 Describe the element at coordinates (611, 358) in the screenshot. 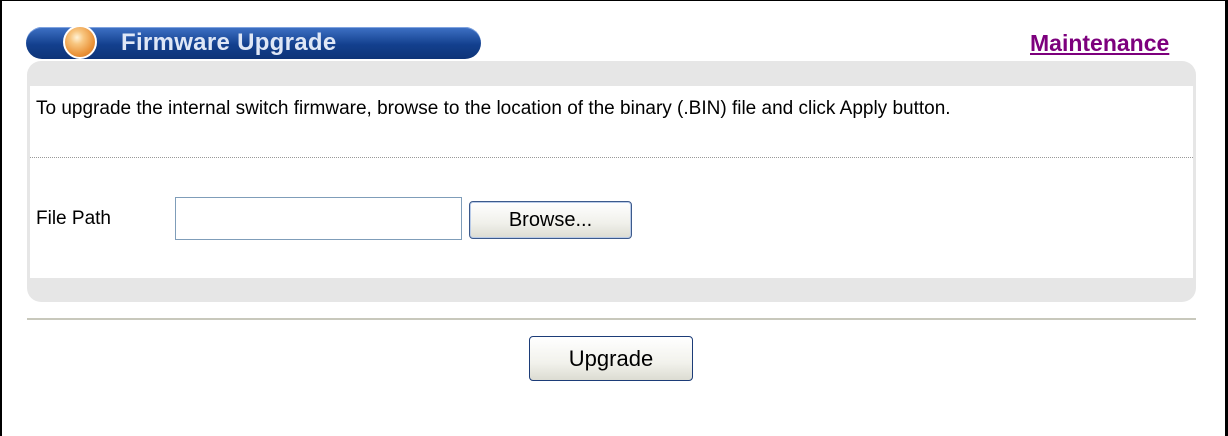

I see `upgrade-button: Upgrade` at that location.